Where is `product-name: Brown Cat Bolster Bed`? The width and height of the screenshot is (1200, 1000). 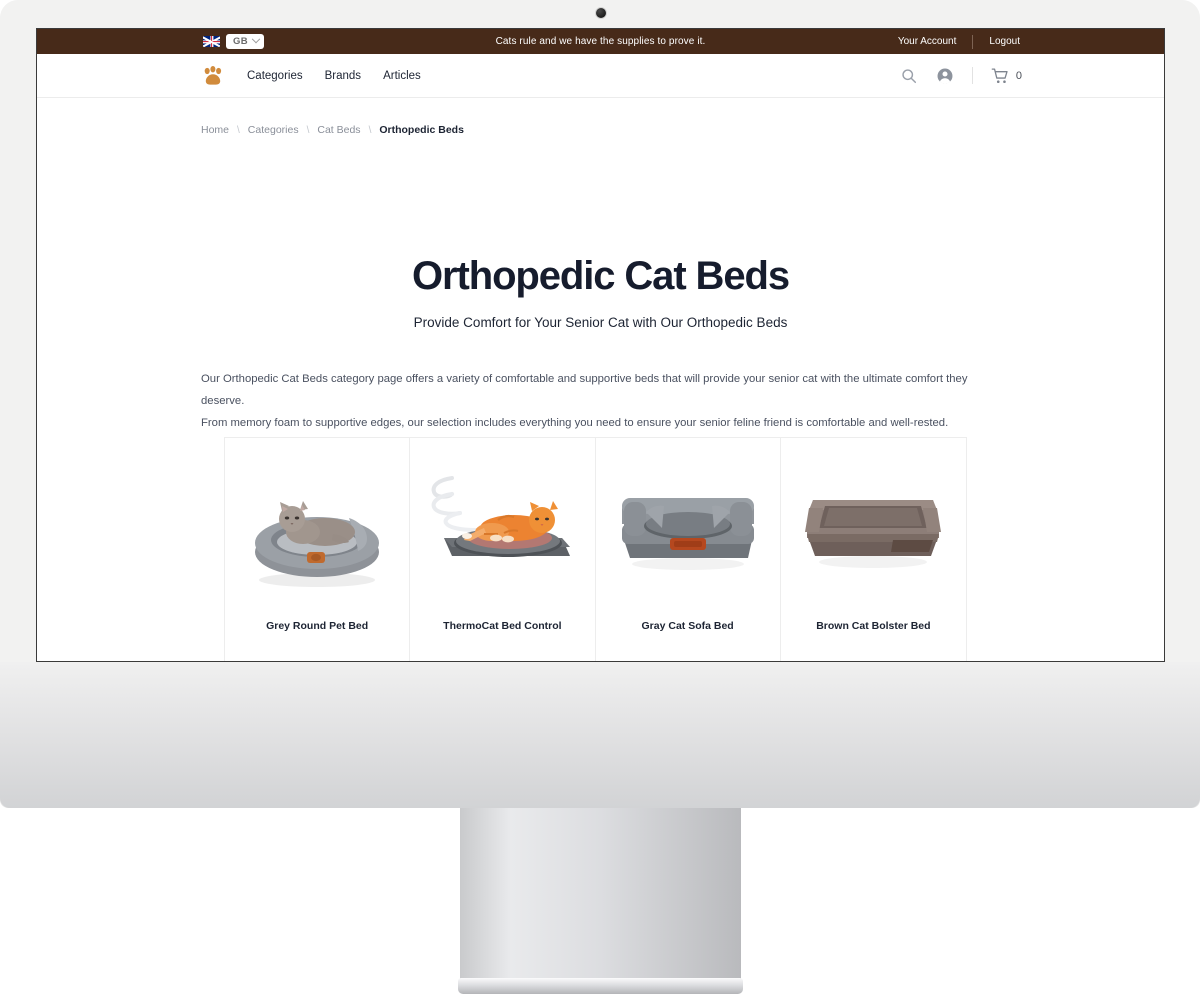 product-name: Brown Cat Bolster Bed is located at coordinates (873, 626).